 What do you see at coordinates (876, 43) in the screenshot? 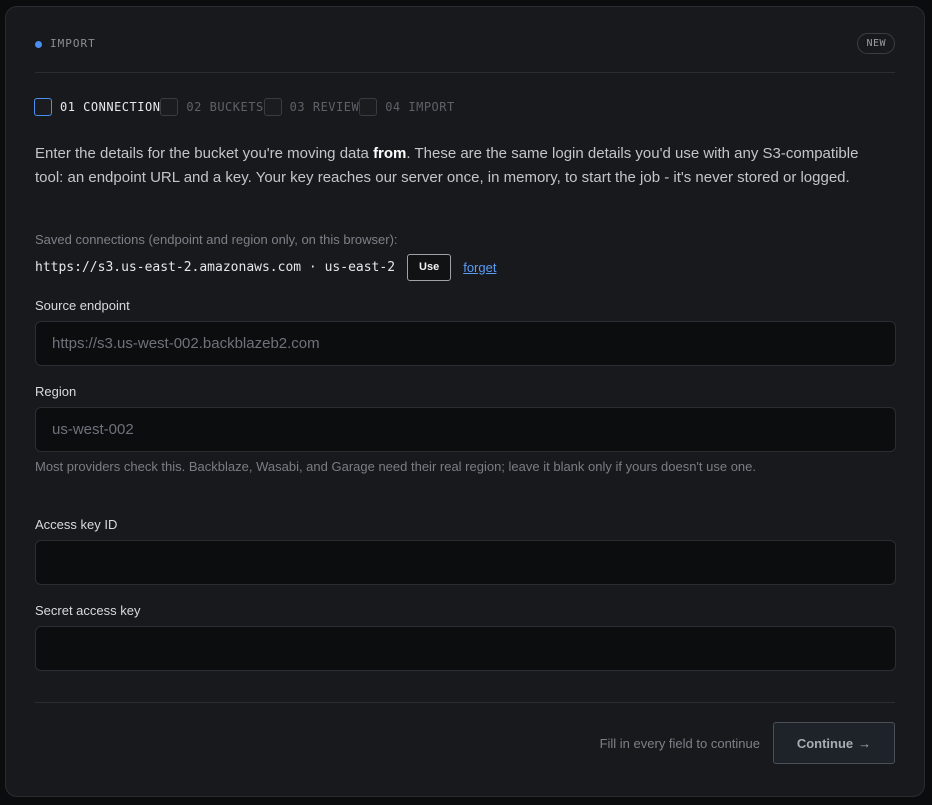
I see `new-badge: NEW` at bounding box center [876, 43].